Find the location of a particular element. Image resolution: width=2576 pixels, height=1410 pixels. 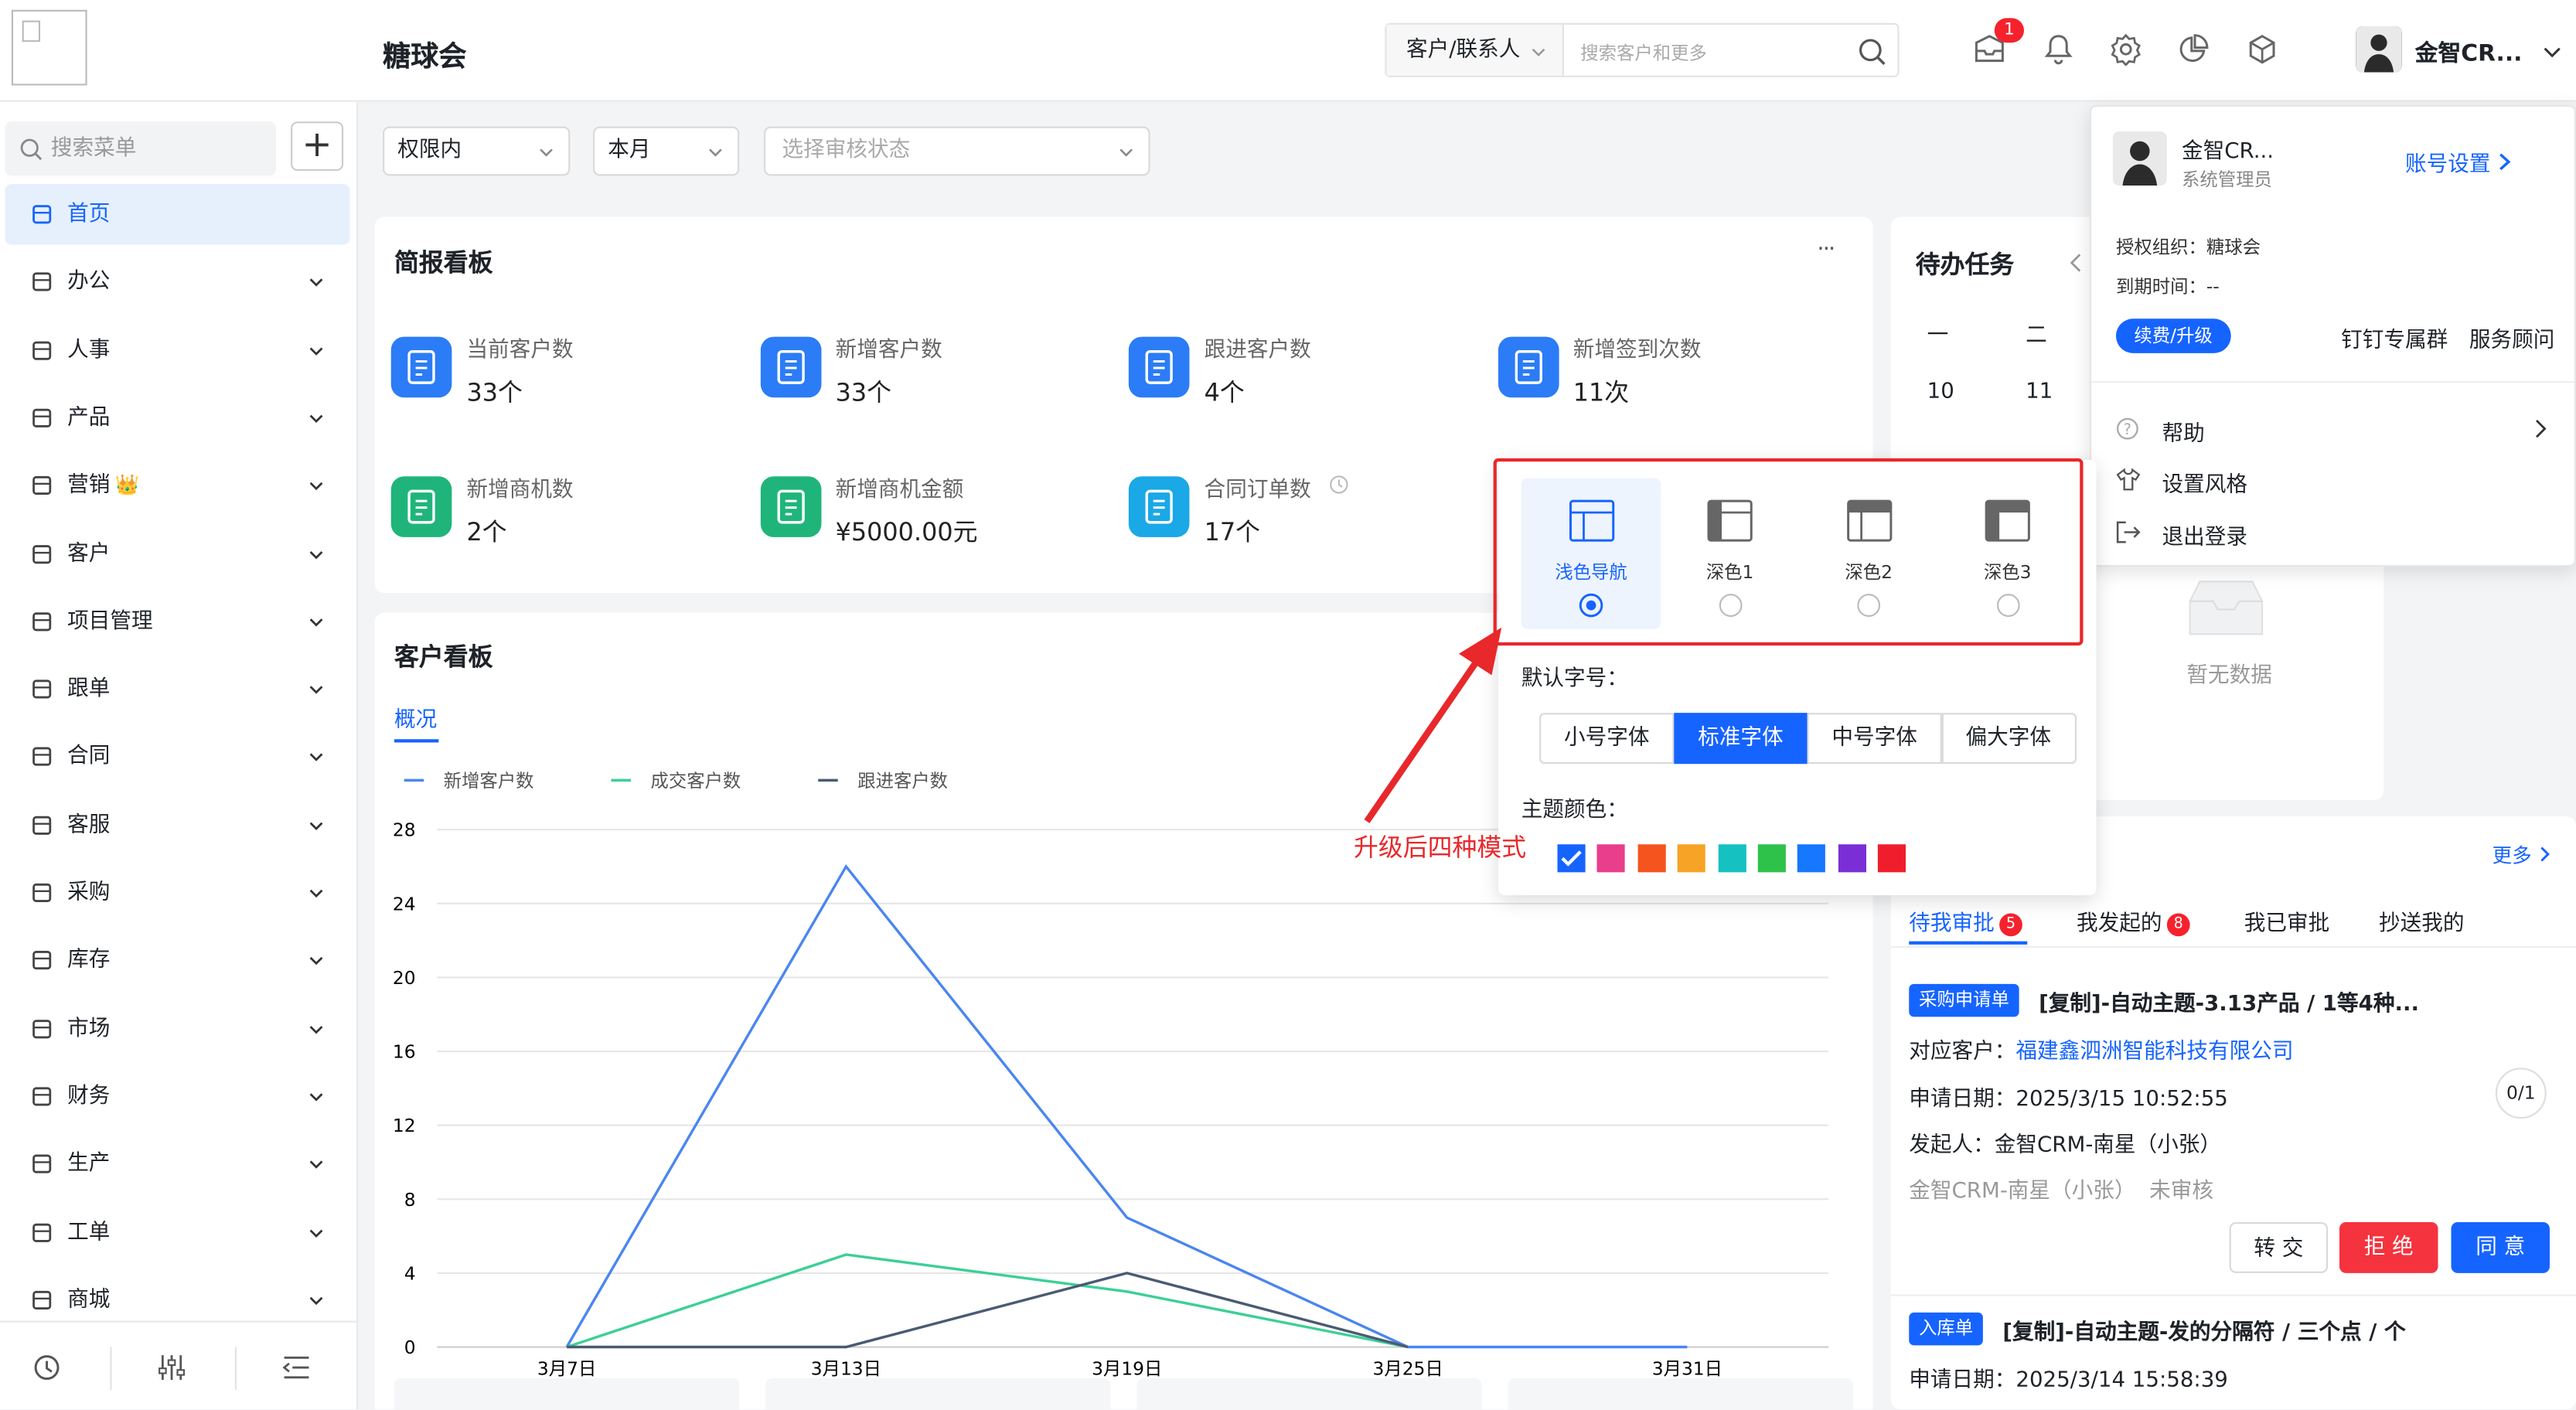

transfer-button: 转 交 is located at coordinates (2279, 1247).